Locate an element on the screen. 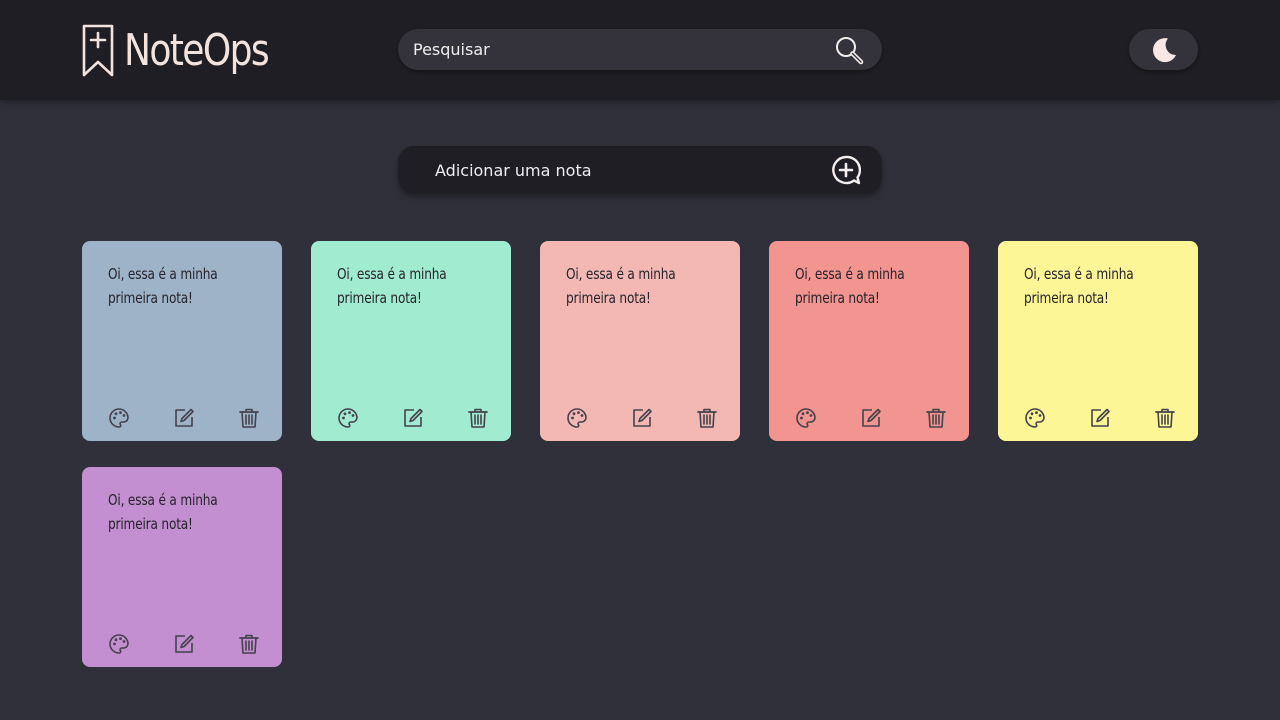 This screenshot has width=1280, height=720. brand-name: NoteOps is located at coordinates (197, 50).